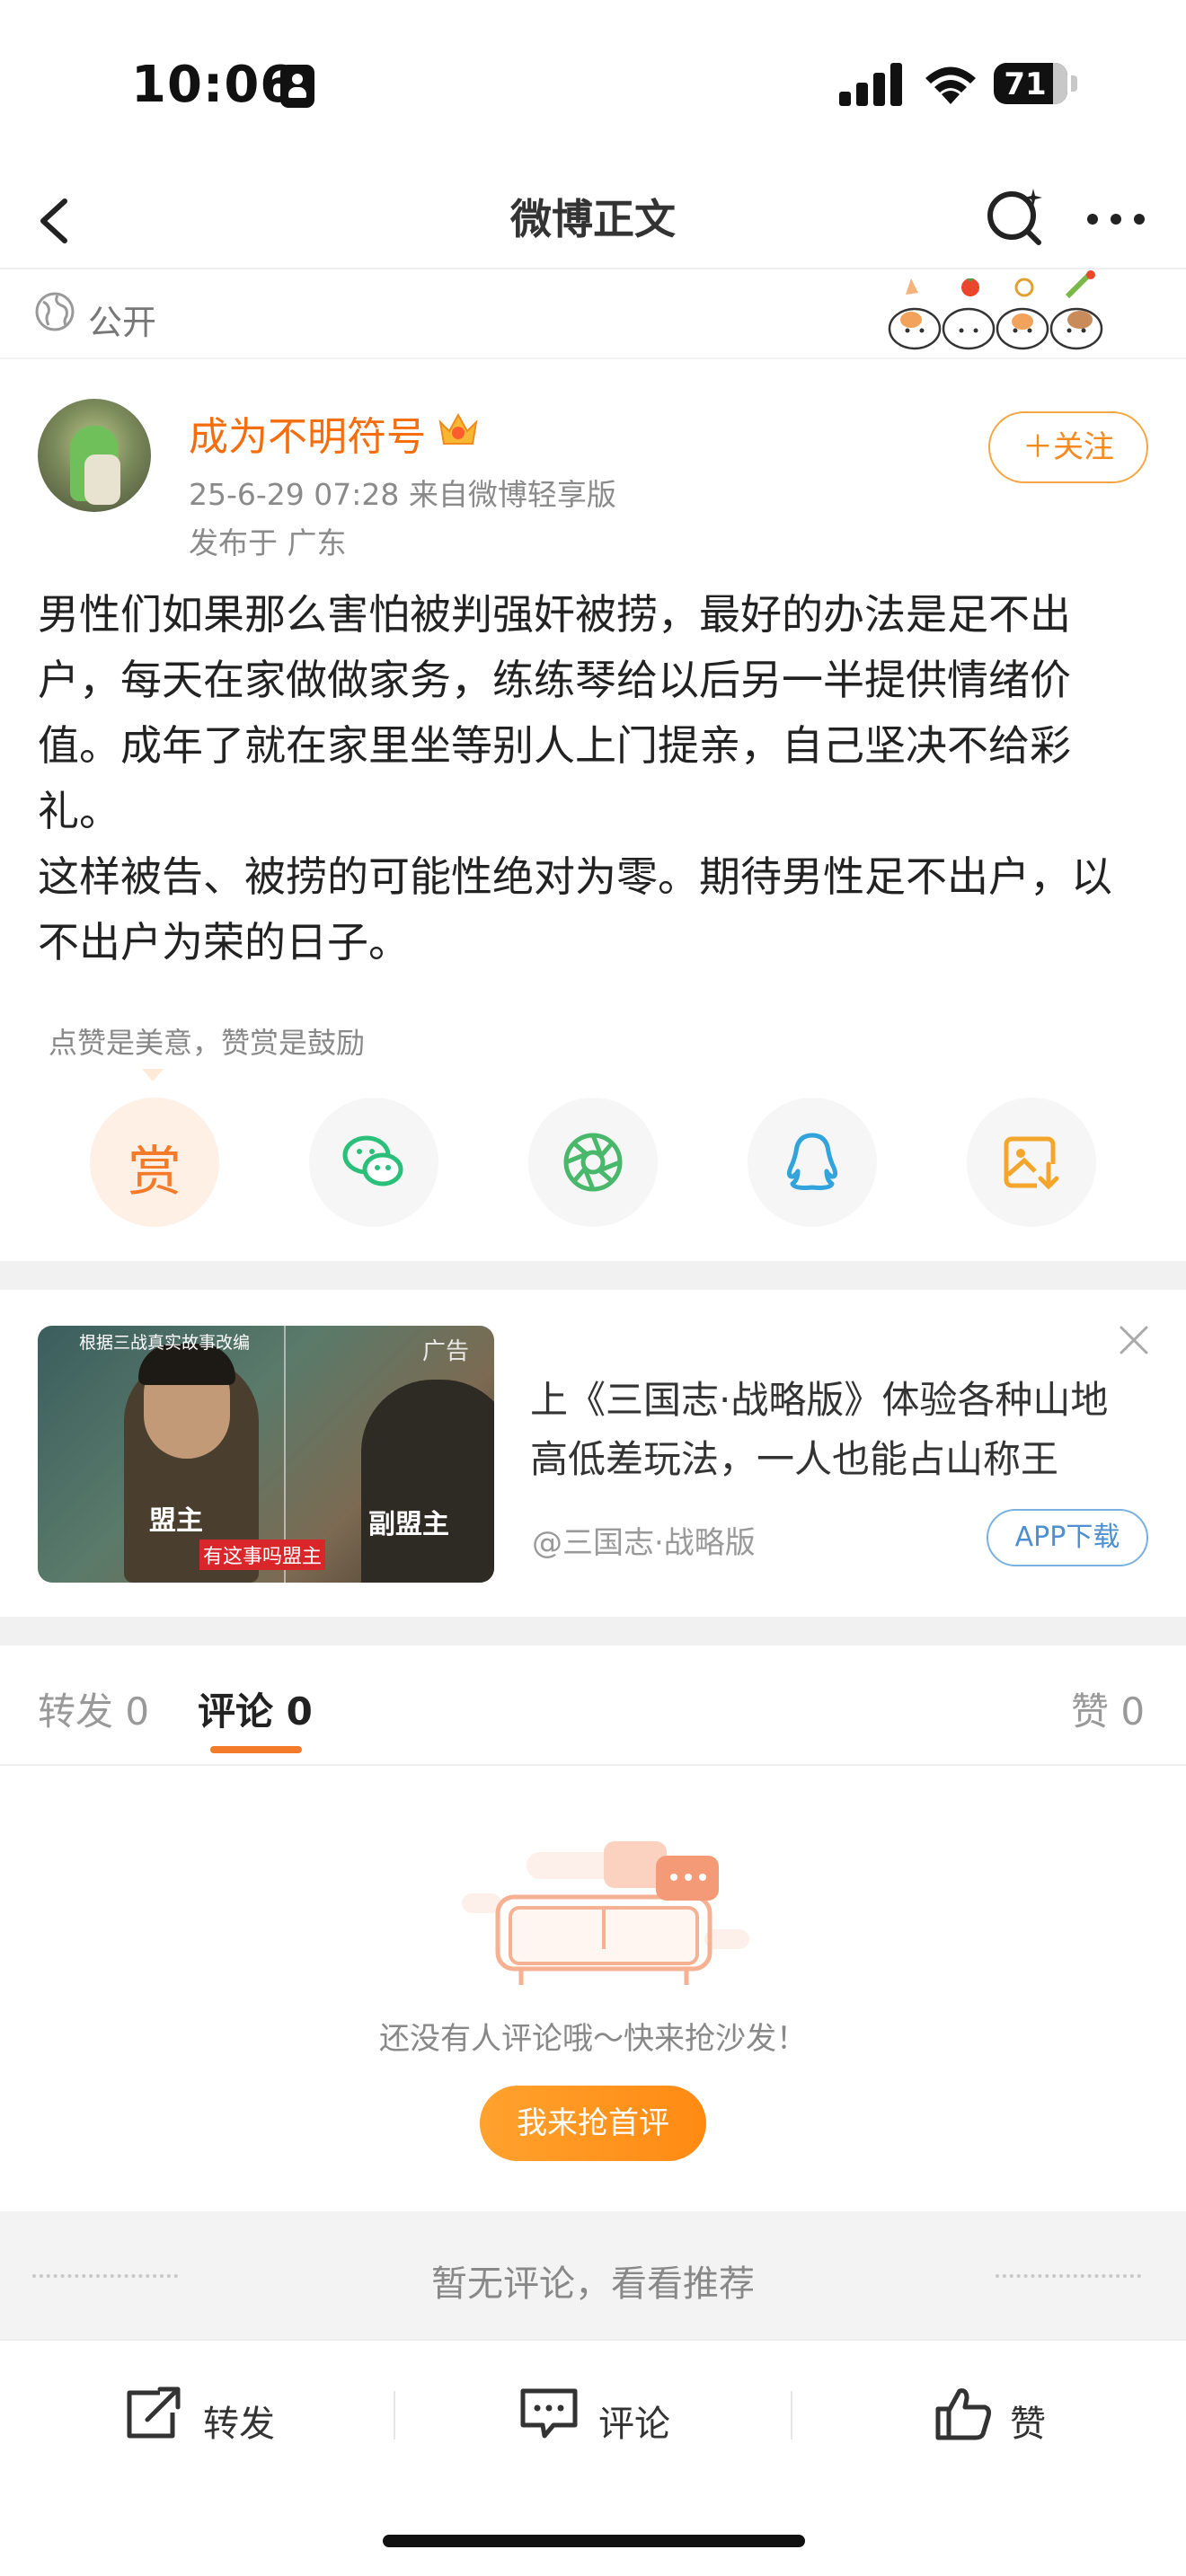  What do you see at coordinates (408, 1524) in the screenshot?
I see `ad-image-caption-right: 副盟主` at bounding box center [408, 1524].